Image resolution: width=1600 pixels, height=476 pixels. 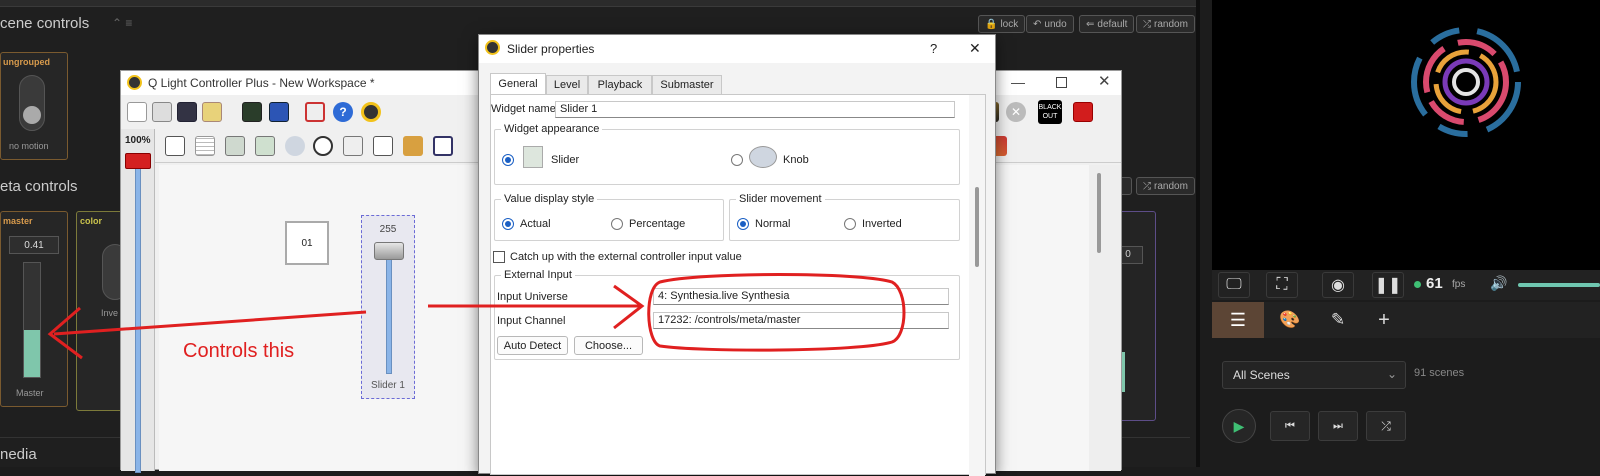 I want to click on skip-forward-icon: ⏭, so click(x=1338, y=426).